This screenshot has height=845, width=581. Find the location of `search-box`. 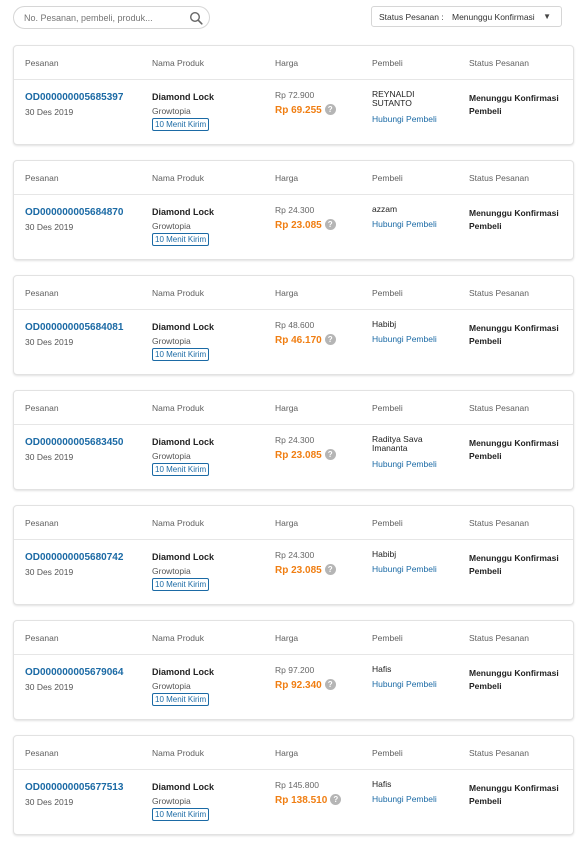

search-box is located at coordinates (111, 17).